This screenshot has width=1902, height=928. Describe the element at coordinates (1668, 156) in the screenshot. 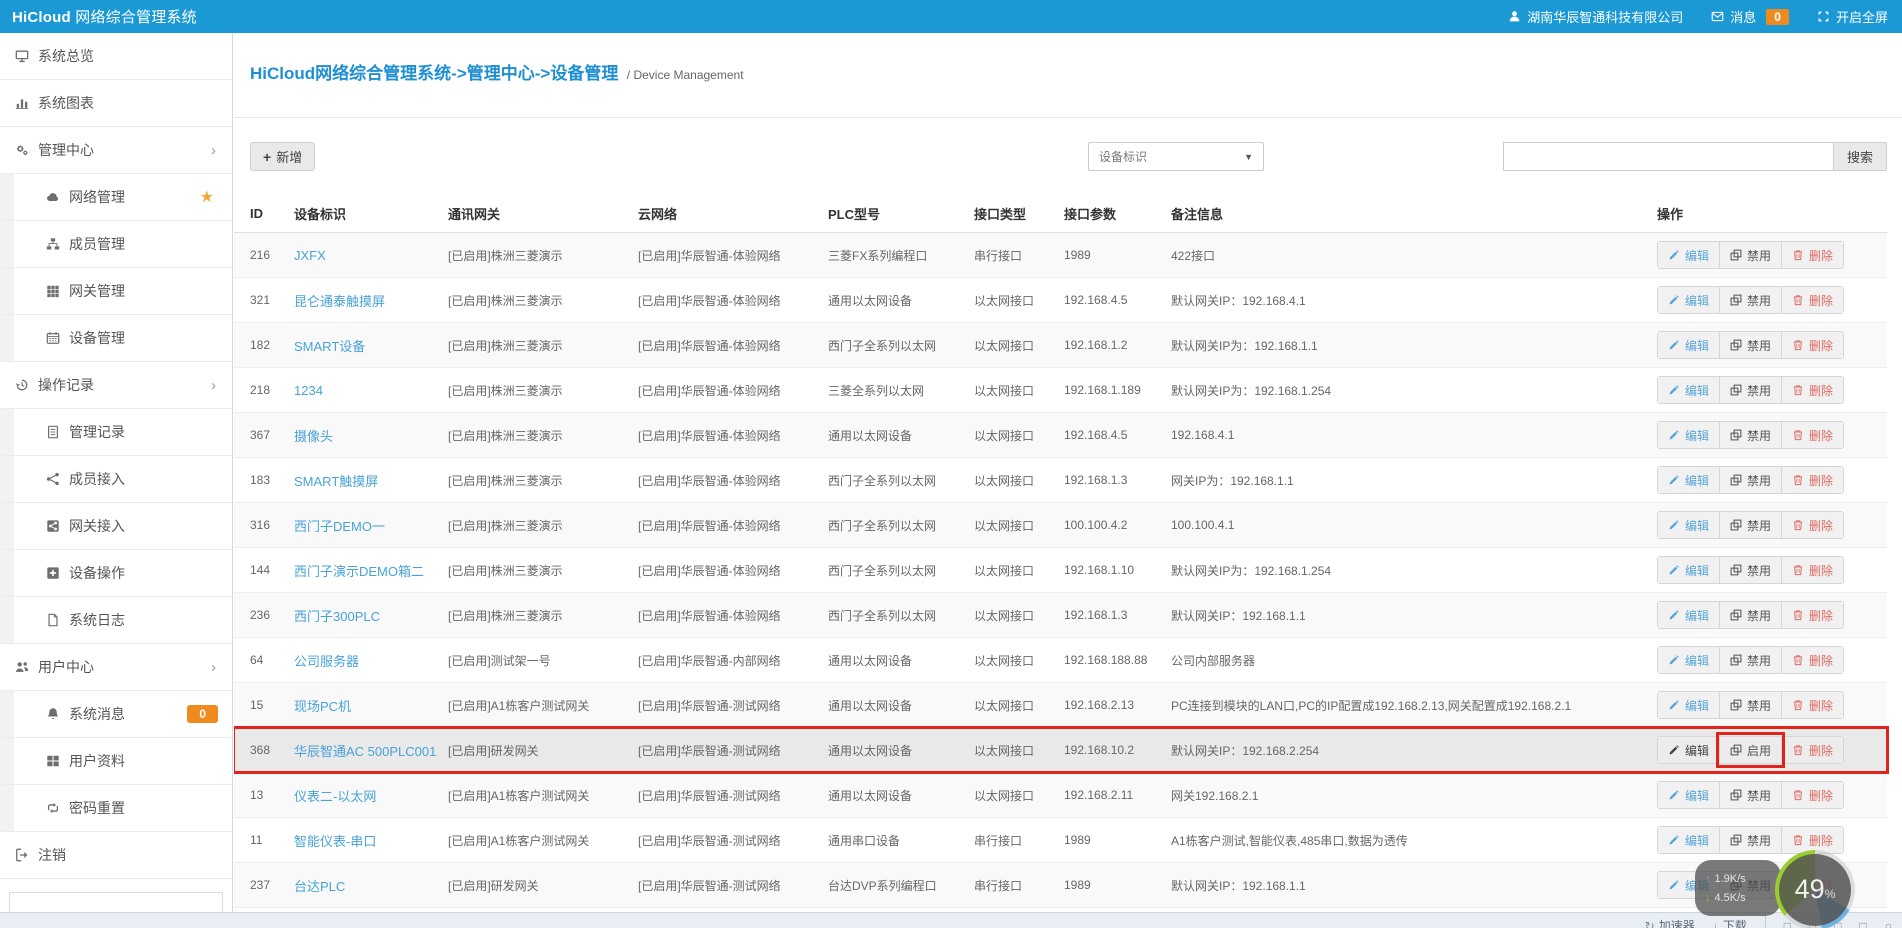

I see `search-input` at that location.